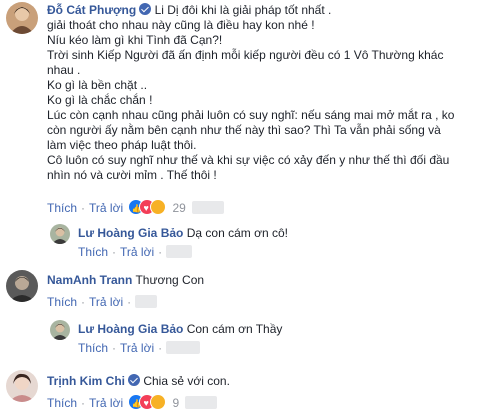 This screenshot has width=501, height=415. I want to click on comment-author: Trịnh Kim Chi, so click(86, 381).